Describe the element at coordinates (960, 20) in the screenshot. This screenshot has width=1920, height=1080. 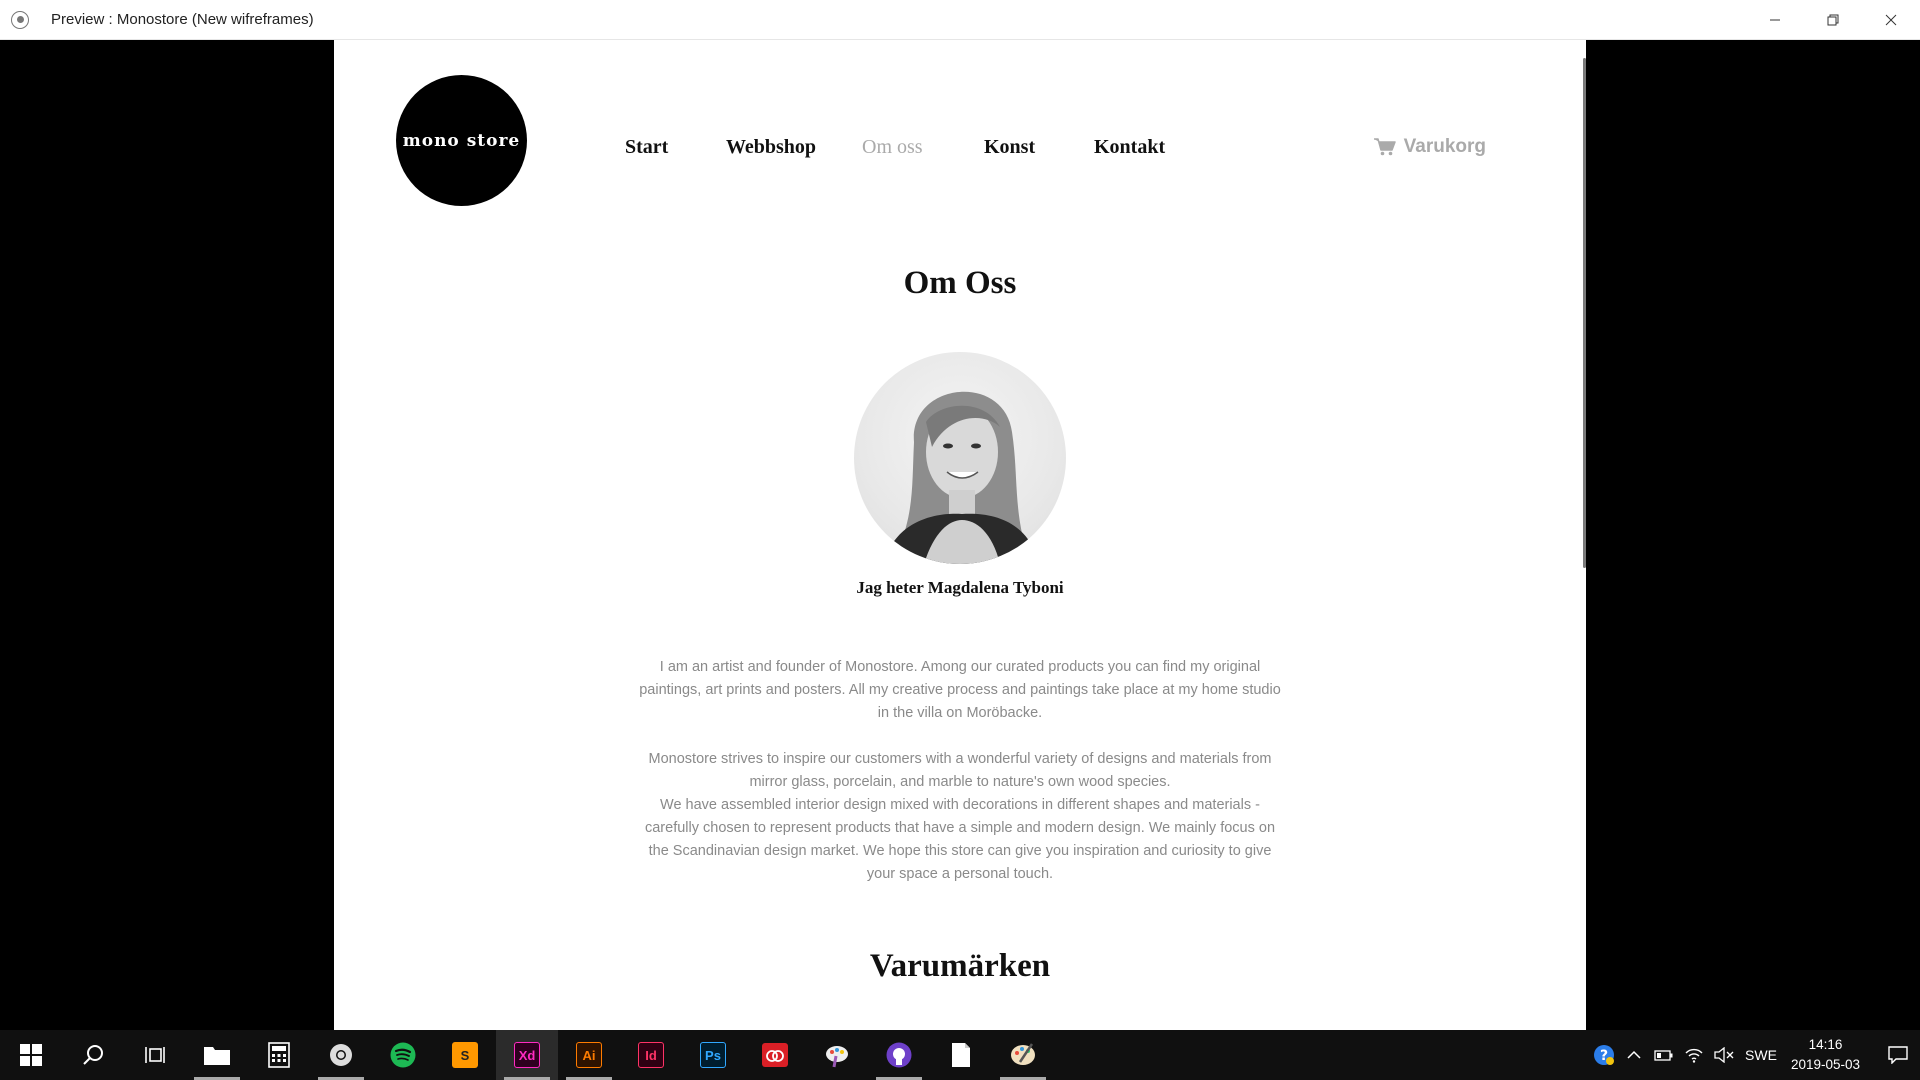
I see `window-title-bar: Preview : Monostore (New wifreframes)` at that location.